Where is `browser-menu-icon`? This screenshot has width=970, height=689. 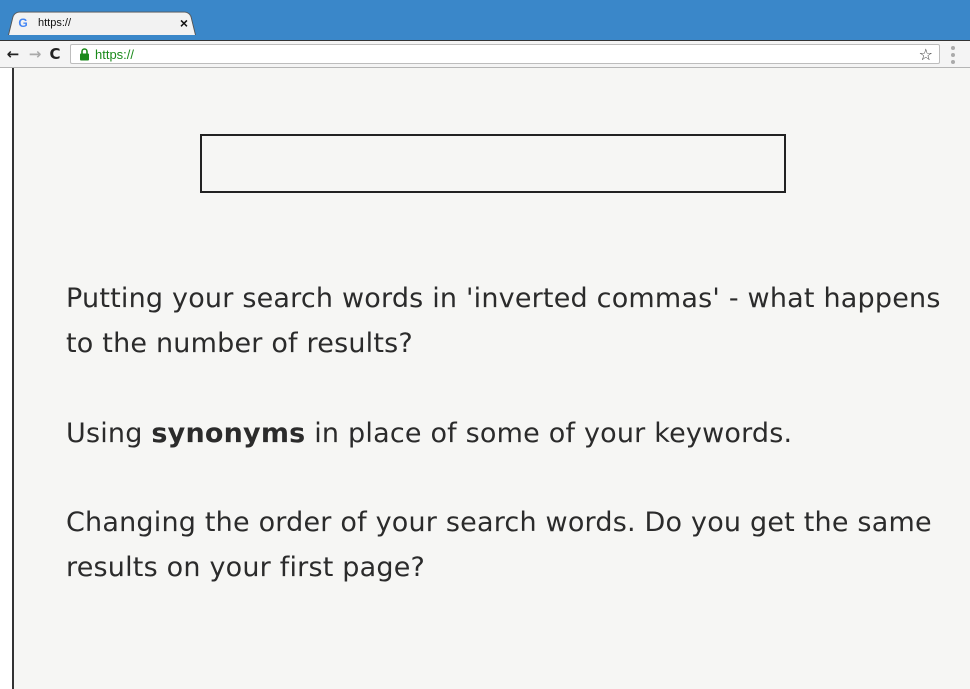
browser-menu-icon is located at coordinates (953, 55).